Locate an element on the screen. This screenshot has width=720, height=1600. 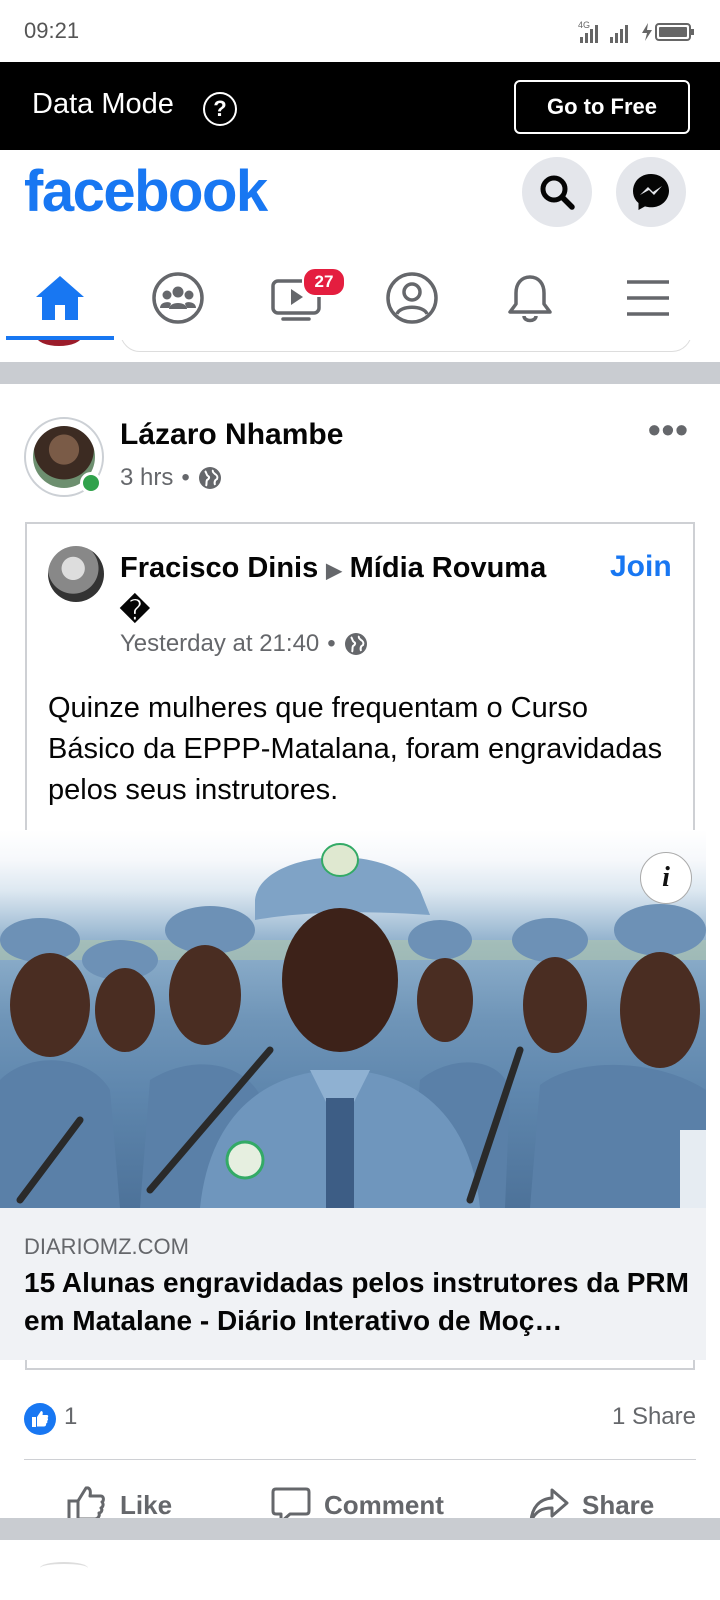
post-meta: 3 hrs • is located at coordinates (171, 478).